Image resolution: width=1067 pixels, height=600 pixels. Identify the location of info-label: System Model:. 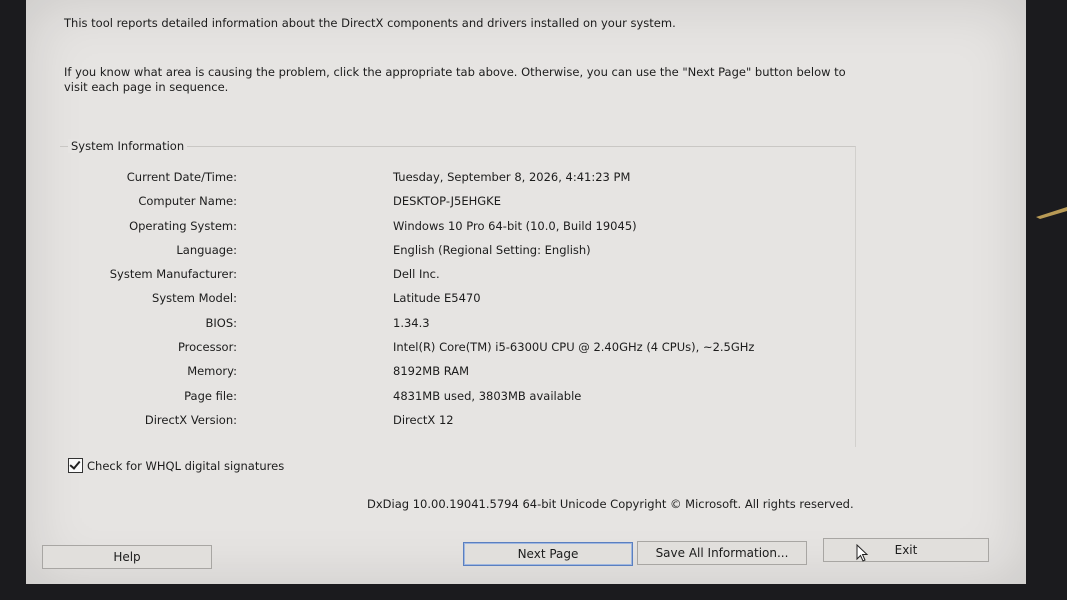
(194, 298).